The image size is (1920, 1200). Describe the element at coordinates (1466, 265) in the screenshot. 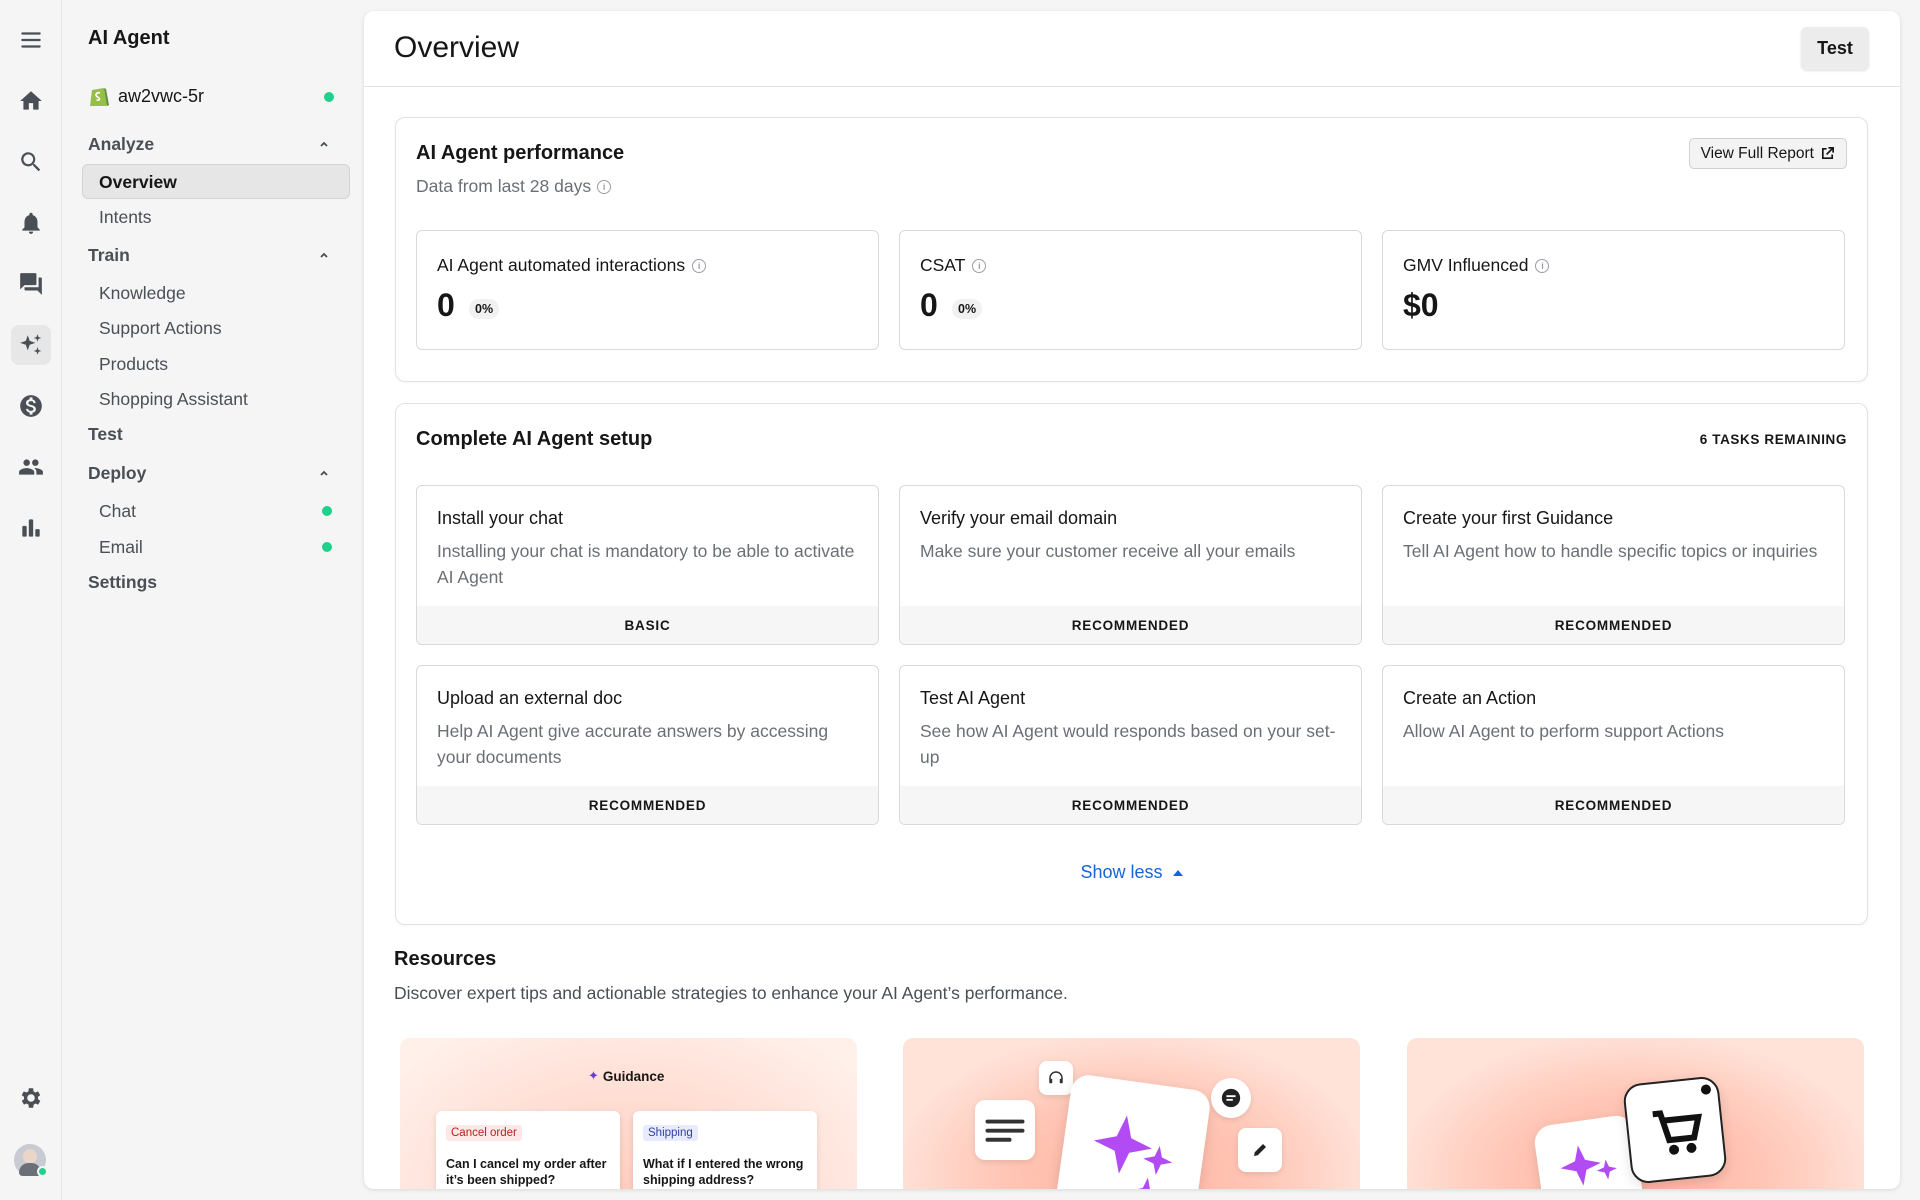

I see `metric-label-text: GMV Influenced` at that location.